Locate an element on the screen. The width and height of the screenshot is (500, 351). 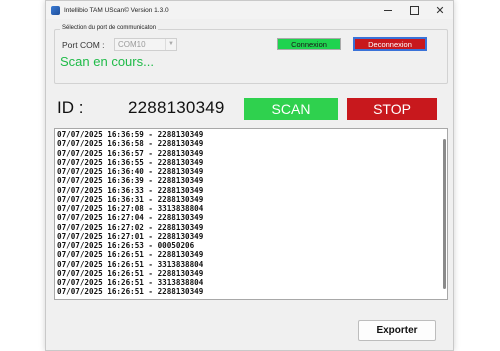
port-com-label: Port COM : is located at coordinates (83, 45).